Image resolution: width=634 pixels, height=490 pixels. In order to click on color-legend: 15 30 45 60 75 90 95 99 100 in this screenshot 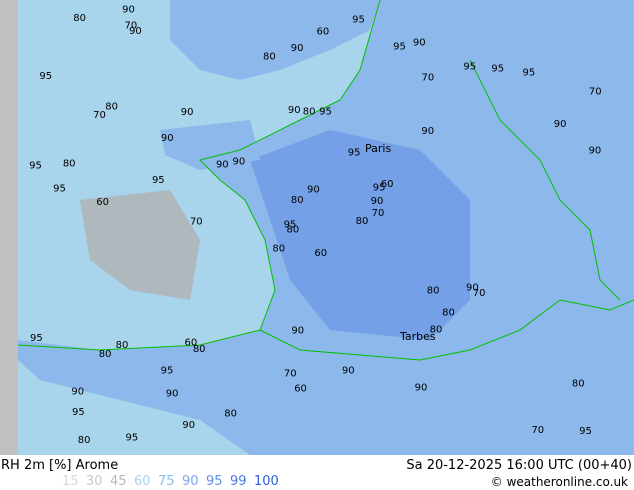, I will do `click(170, 481)`.